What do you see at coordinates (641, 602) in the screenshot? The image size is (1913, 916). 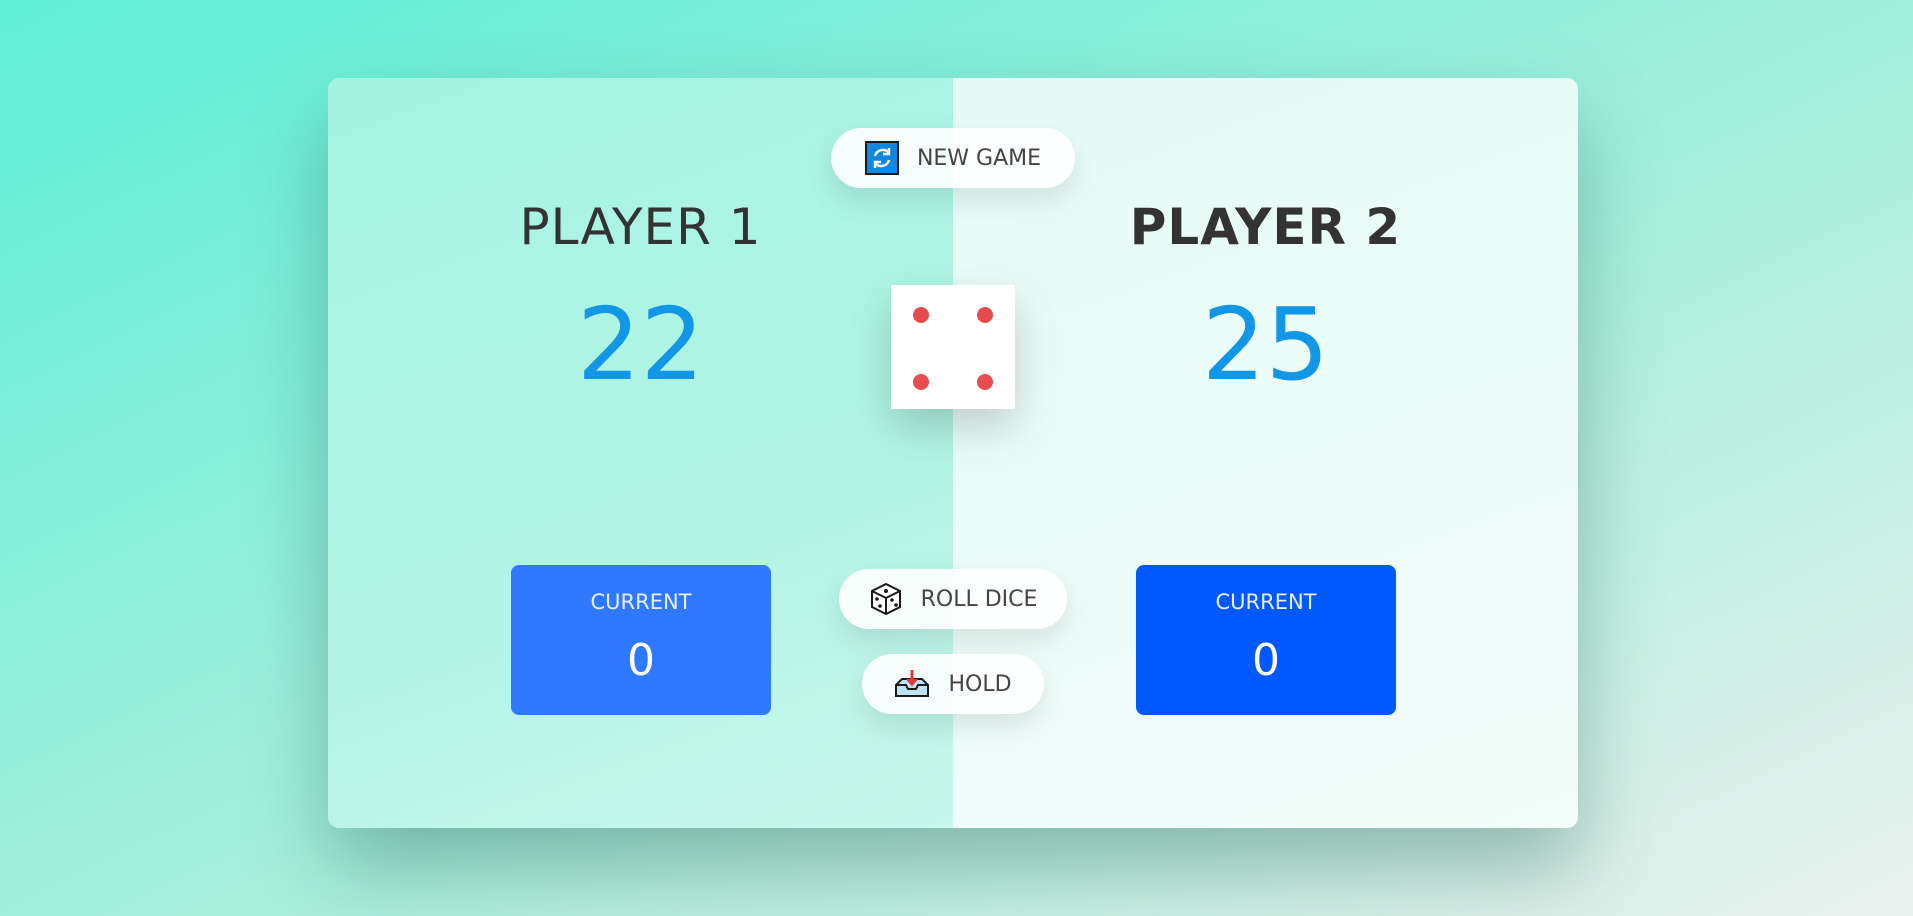 I see `player-1-current-label: CURRENT` at bounding box center [641, 602].